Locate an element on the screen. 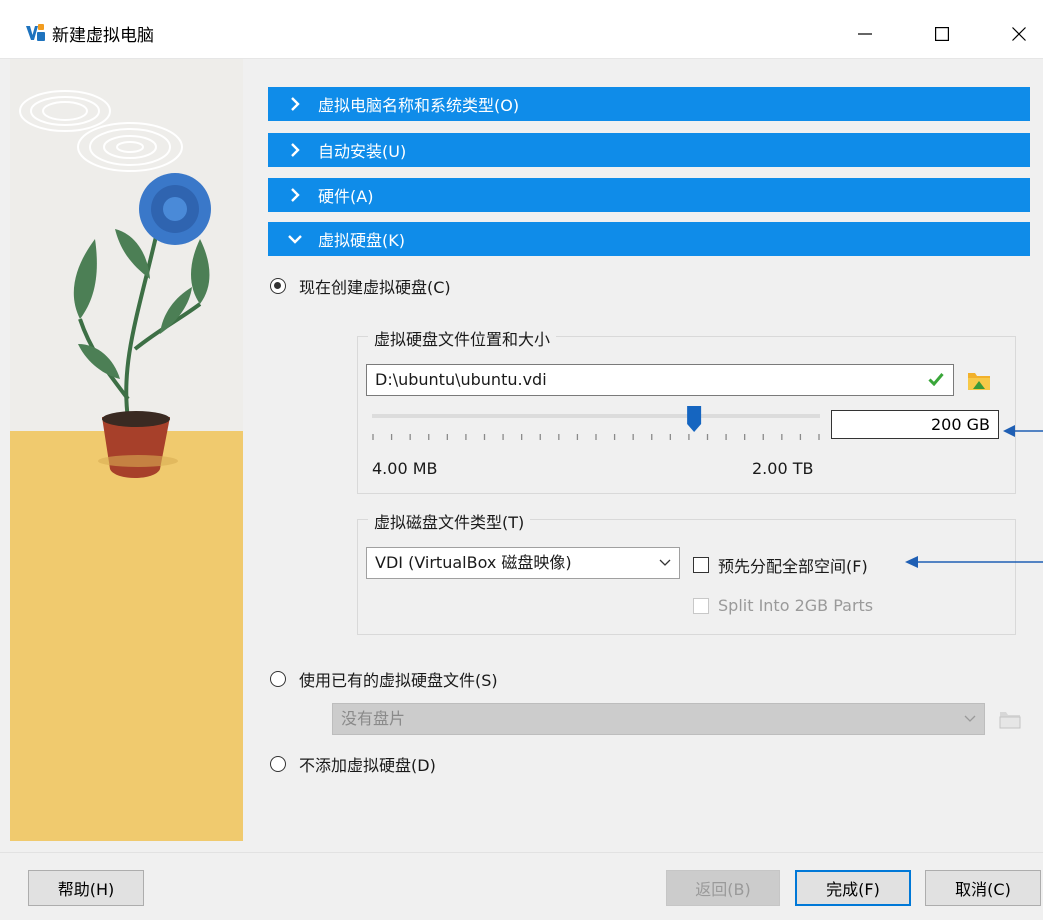 The width and height of the screenshot is (1043, 920). window-title: 新建虚拟电脑 is located at coordinates (103, 36).